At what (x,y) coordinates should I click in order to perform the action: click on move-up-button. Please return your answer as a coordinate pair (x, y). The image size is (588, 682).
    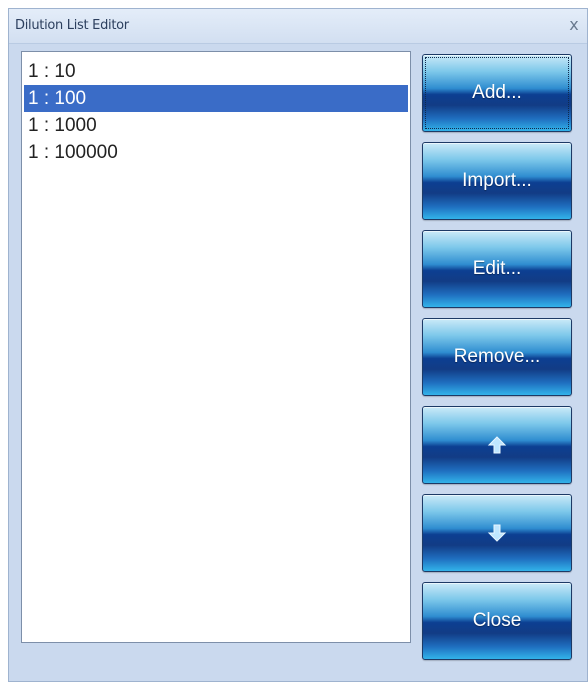
    Looking at the image, I should click on (497, 445).